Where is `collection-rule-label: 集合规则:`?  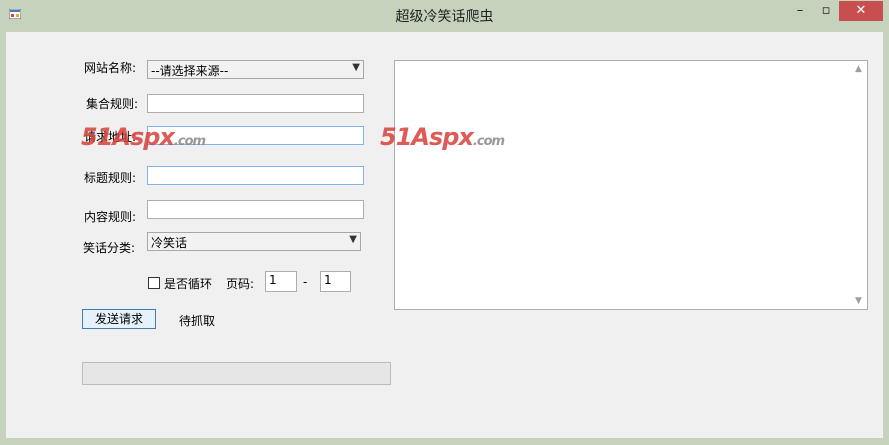 collection-rule-label: 集合规则: is located at coordinates (112, 104).